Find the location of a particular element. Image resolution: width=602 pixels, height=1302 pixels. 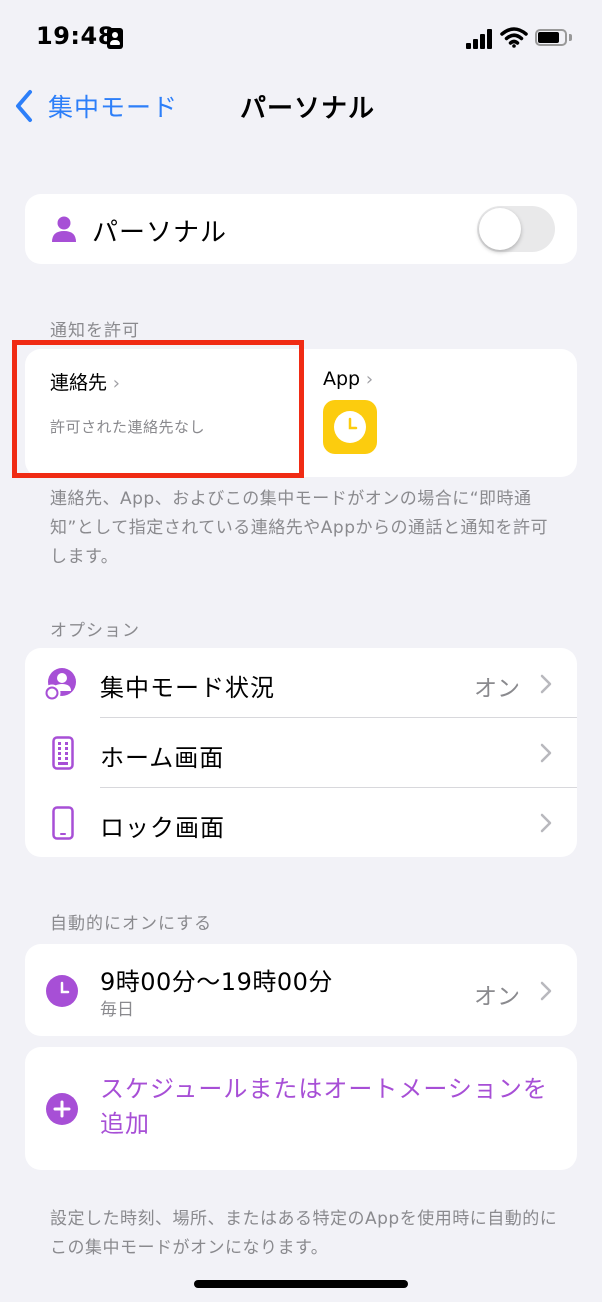

toggle-knob is located at coordinates (500, 229).